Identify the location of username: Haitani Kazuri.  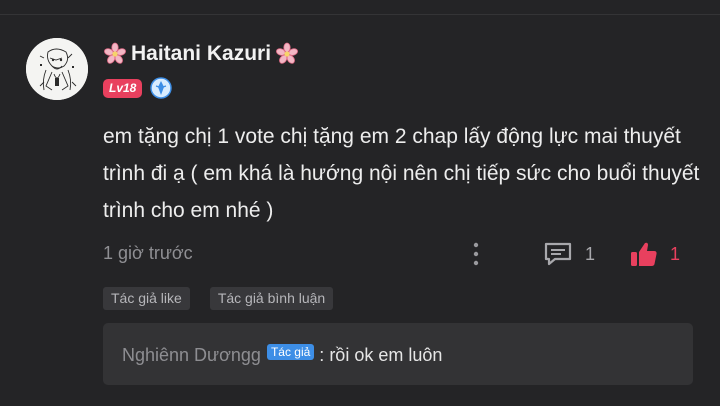
(201, 54).